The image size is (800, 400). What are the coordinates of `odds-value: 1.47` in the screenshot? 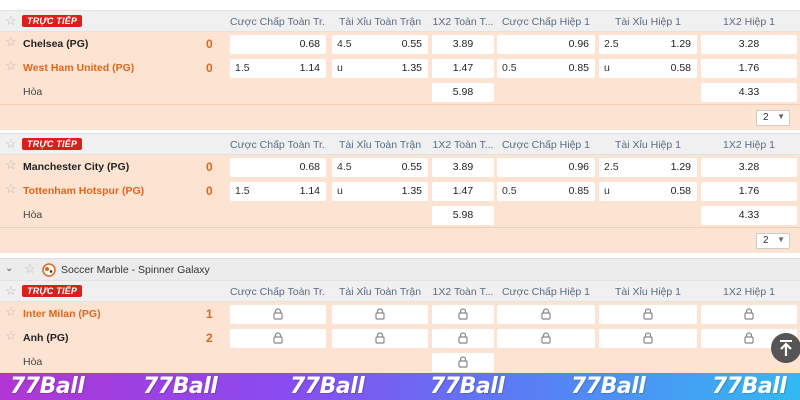 It's located at (463, 191).